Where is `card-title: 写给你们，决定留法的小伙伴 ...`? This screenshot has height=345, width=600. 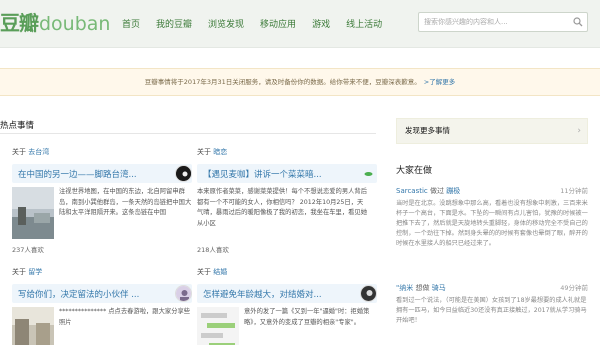 card-title: 写给你们，决定留法的小伙伴 ... is located at coordinates (78, 294).